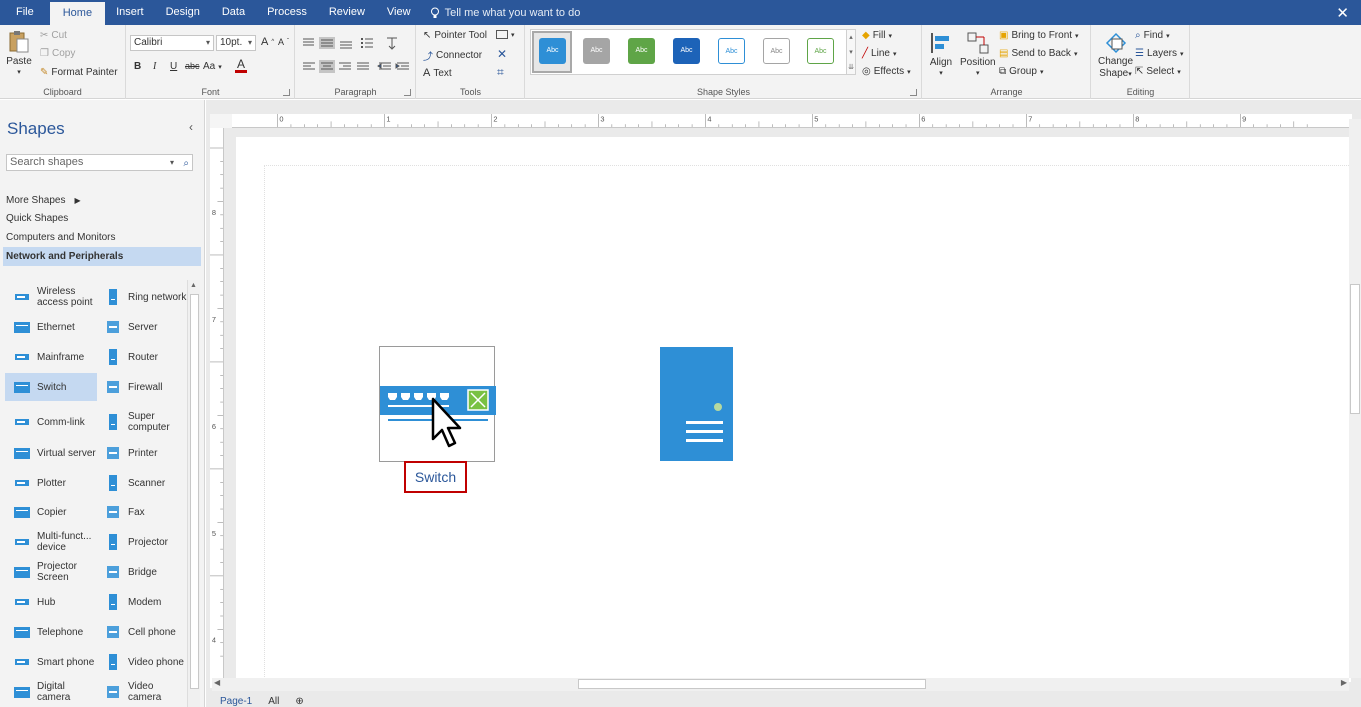 Image resolution: width=1361 pixels, height=707 pixels. I want to click on grow-font-button: A ^, so click(267, 42).